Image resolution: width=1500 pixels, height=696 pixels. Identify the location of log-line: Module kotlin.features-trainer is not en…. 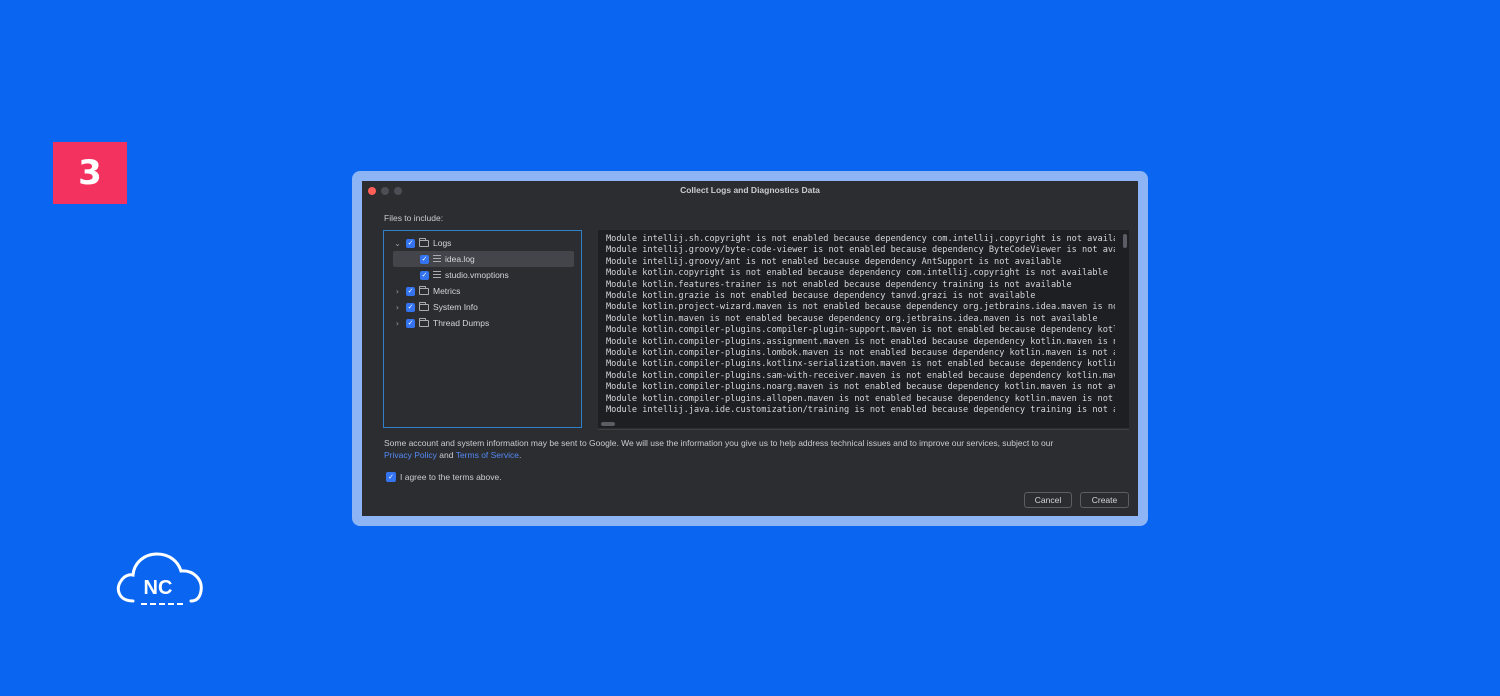
(839, 284).